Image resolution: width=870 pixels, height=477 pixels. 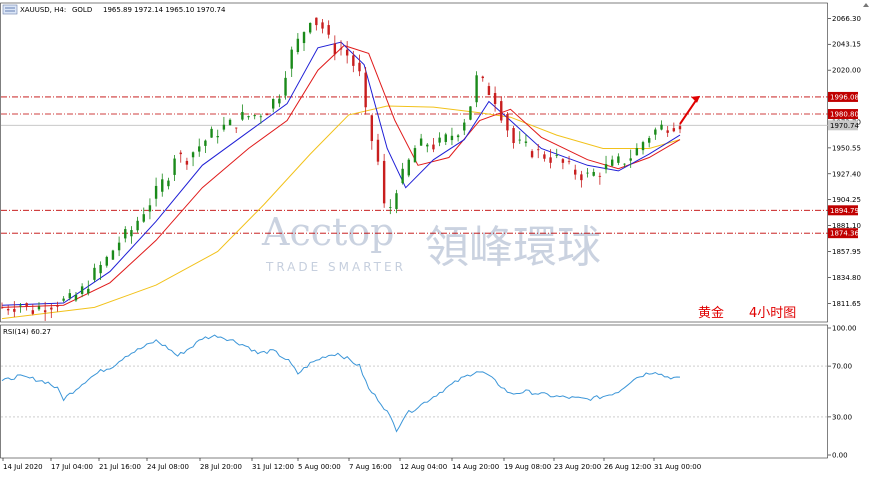 I want to click on price-tick-label: 2020.00, so click(x=846, y=71).